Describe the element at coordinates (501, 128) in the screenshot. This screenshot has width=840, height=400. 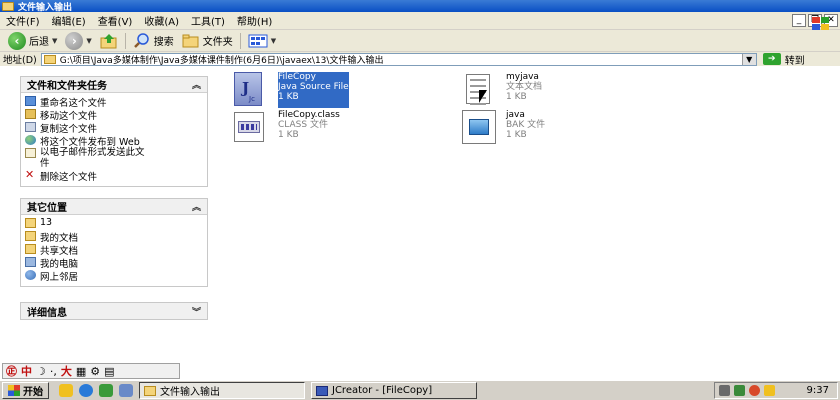
I see `file-item: java BAK 文件 1 KB` at that location.